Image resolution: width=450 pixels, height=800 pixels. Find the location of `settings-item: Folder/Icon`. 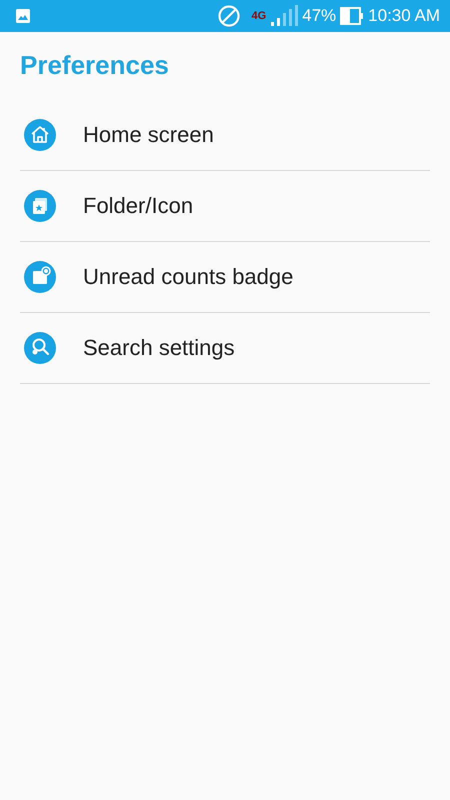

settings-item: Folder/Icon is located at coordinates (225, 206).